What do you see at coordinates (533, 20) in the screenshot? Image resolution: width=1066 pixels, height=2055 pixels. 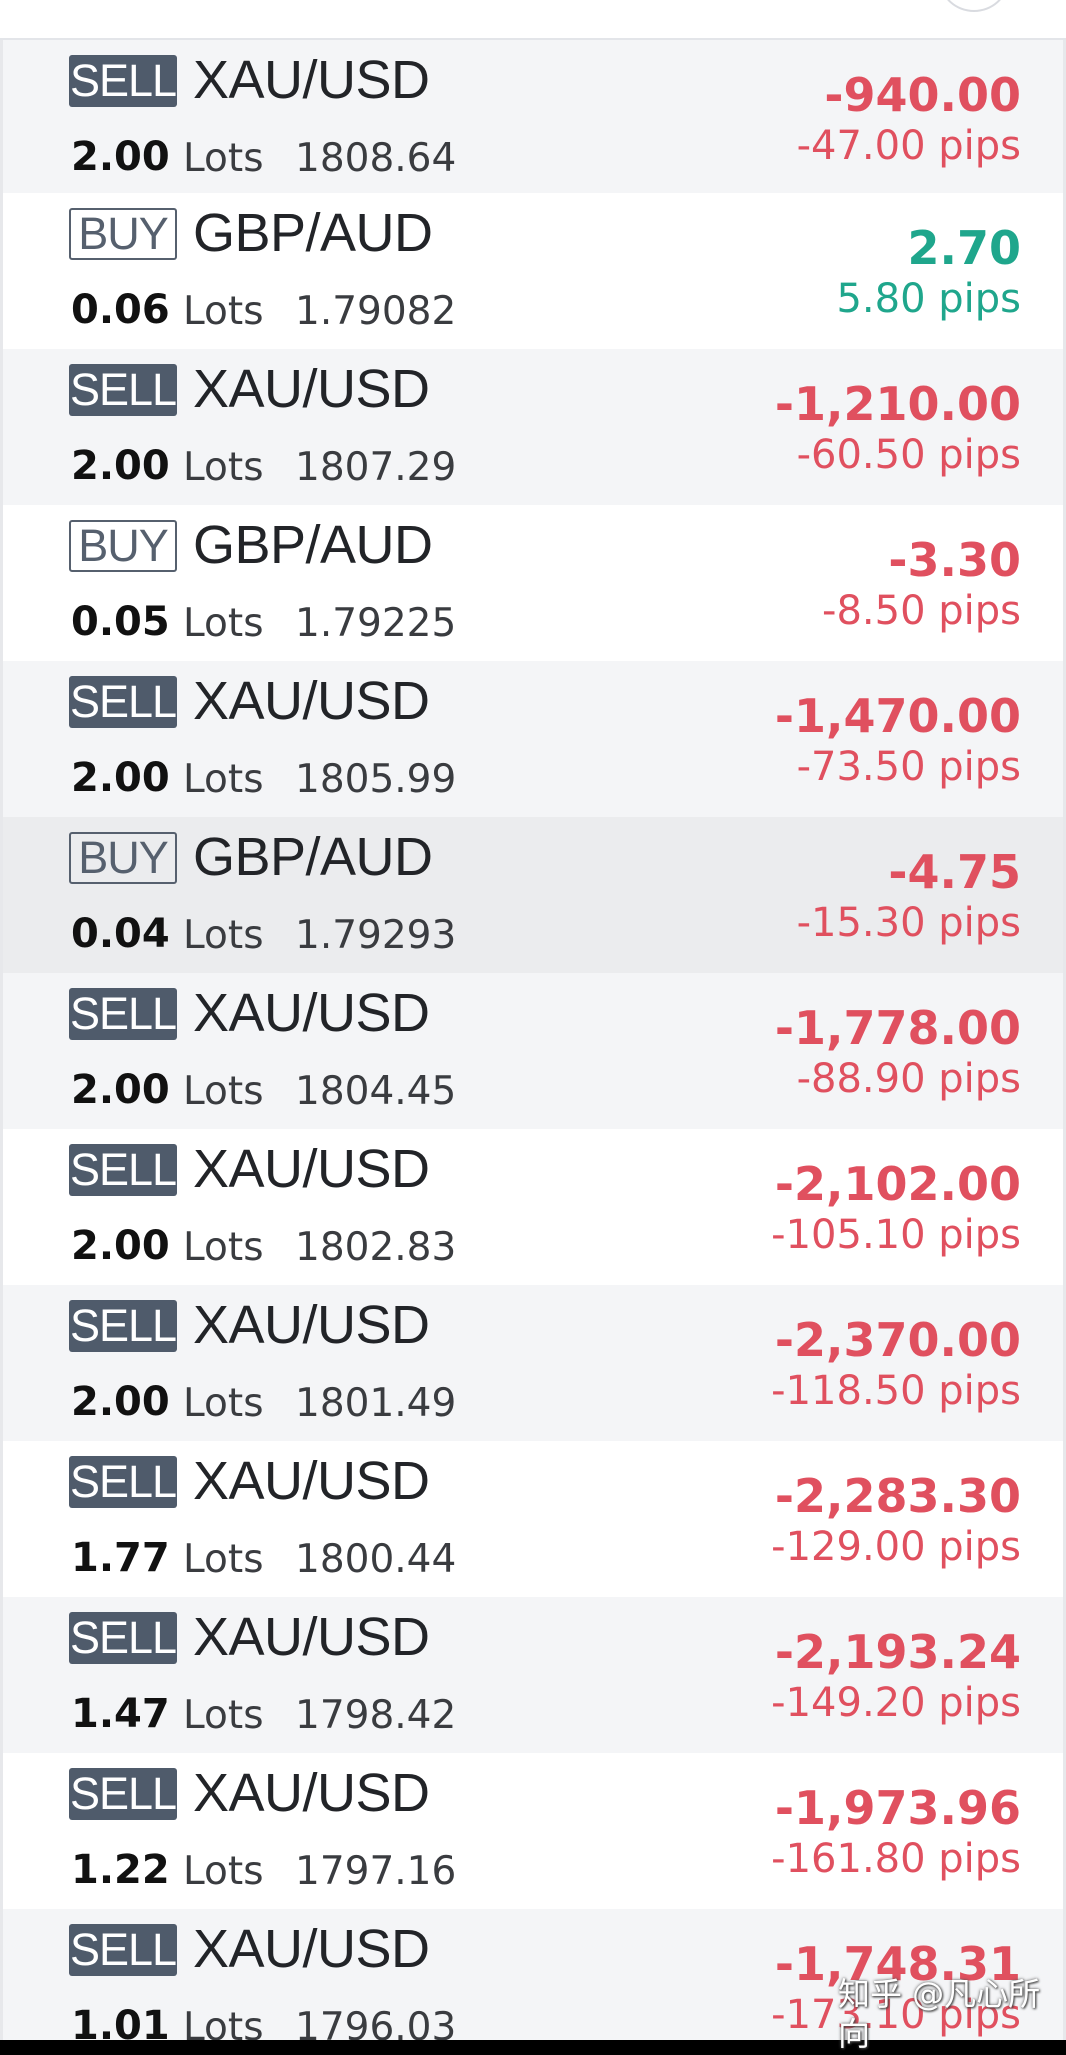 I see `top-bar` at bounding box center [533, 20].